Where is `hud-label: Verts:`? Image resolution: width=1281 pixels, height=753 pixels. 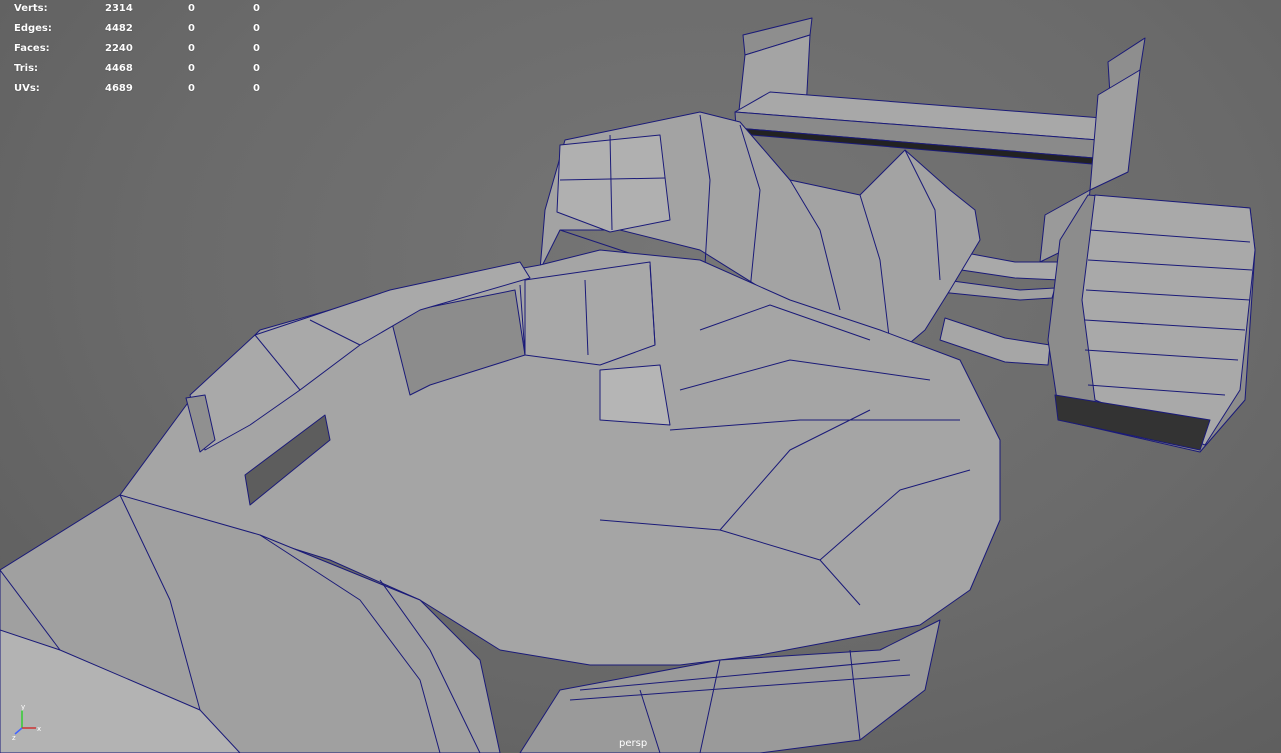
hud-label: Verts: is located at coordinates (31, 8).